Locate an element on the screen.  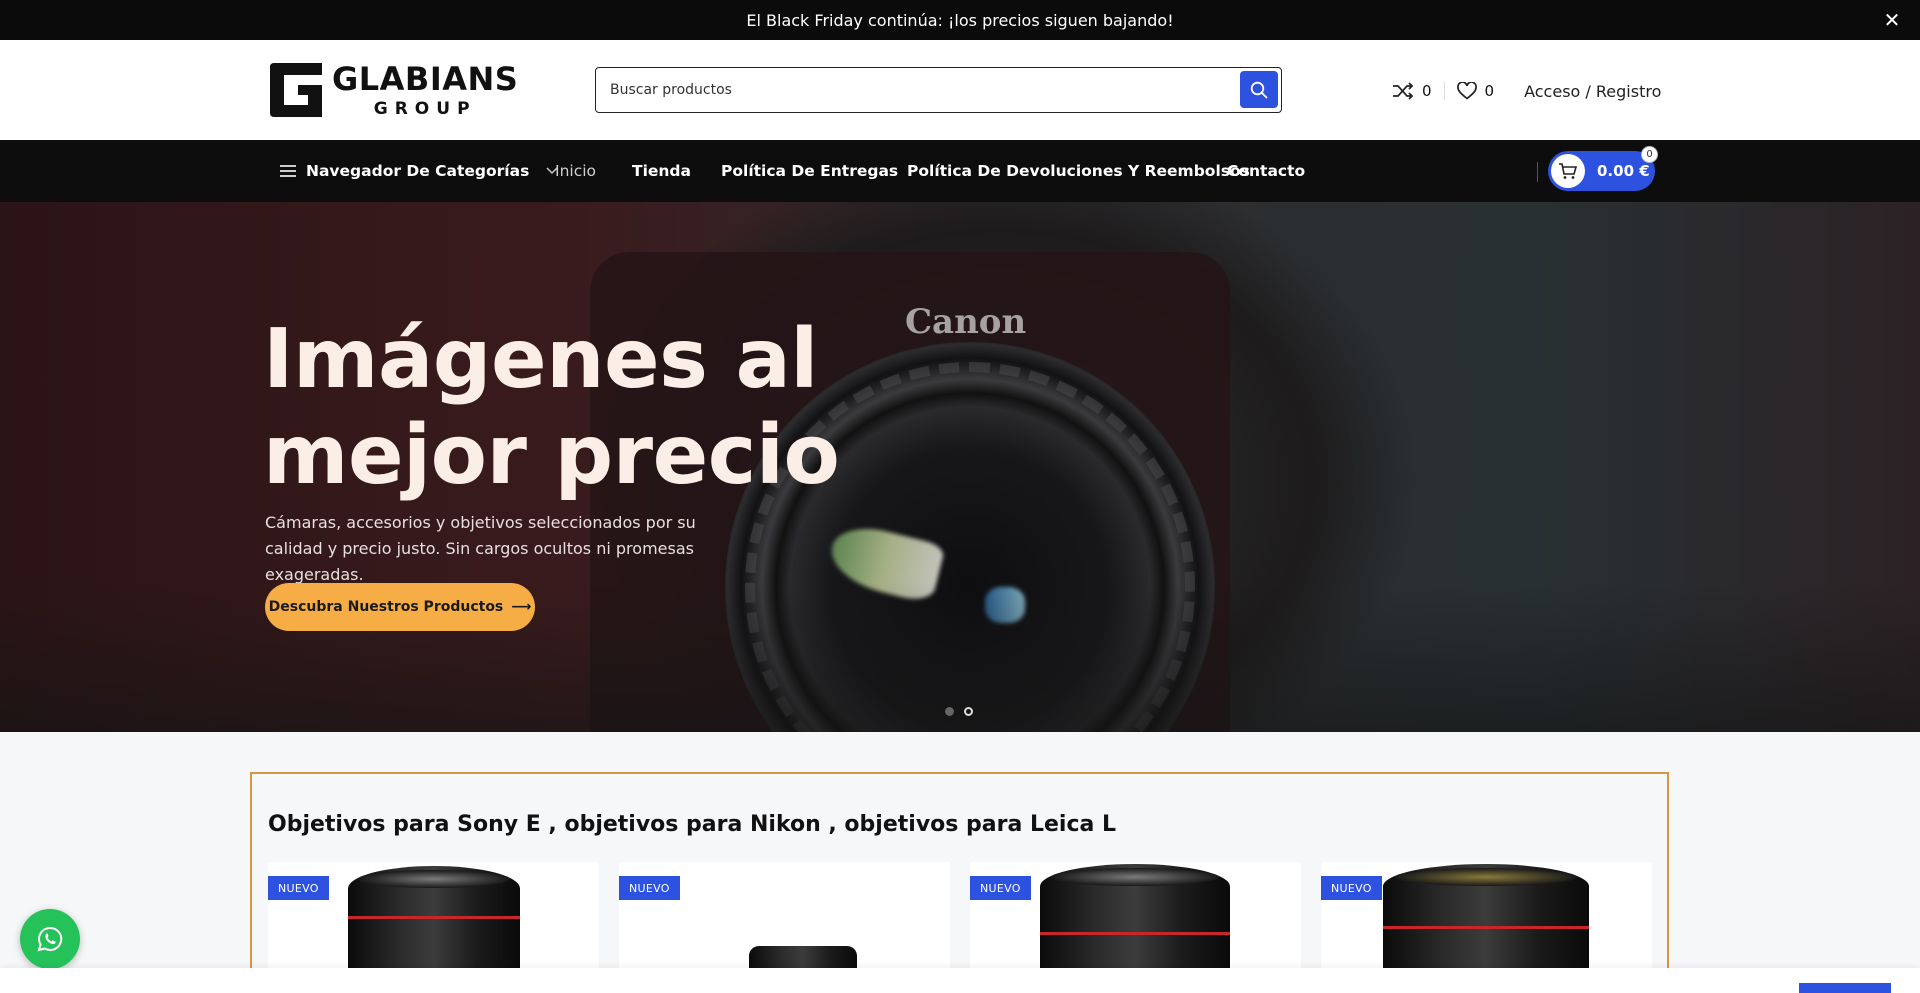
nav-link-contacto: Contacto is located at coordinates (1266, 171).